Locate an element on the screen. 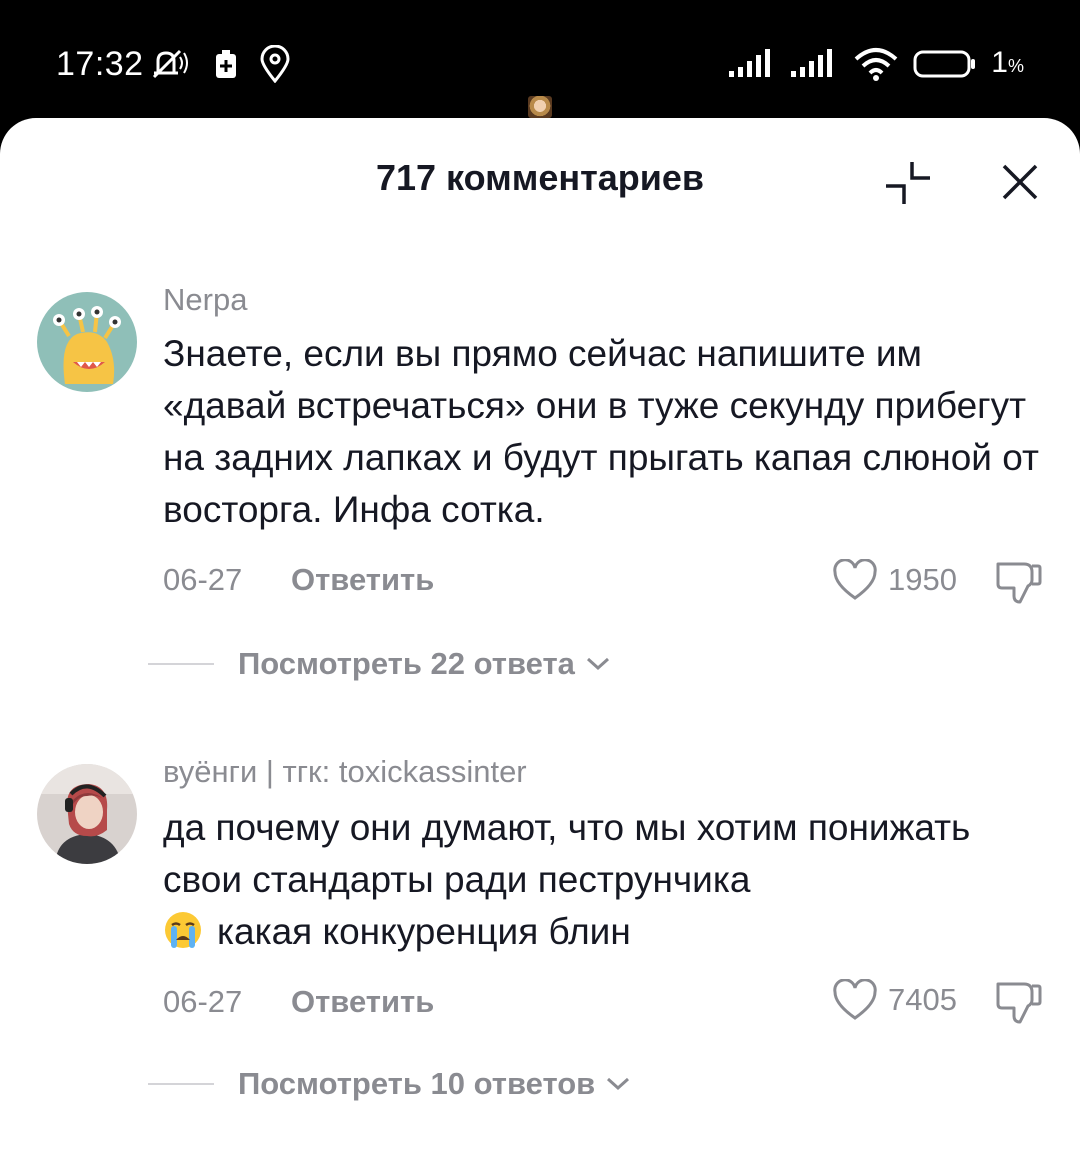 This screenshot has height=1161, width=1080. wifi-icon is located at coordinates (876, 64).